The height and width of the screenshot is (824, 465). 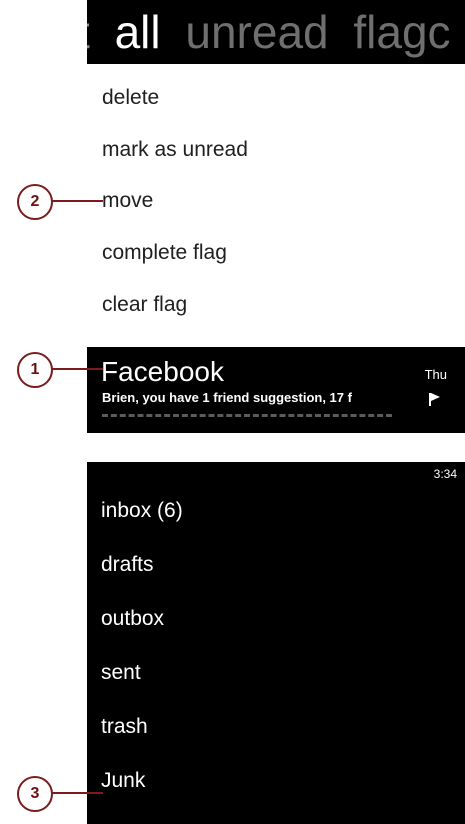 I want to click on folder-drafts: drafts, so click(x=127, y=565).